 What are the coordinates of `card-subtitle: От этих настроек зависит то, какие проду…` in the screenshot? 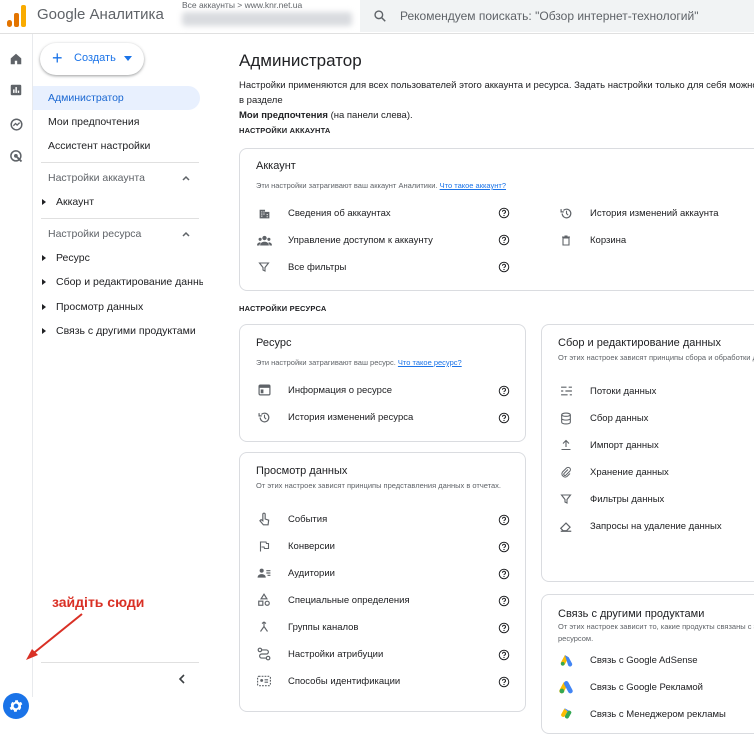 It's located at (656, 632).